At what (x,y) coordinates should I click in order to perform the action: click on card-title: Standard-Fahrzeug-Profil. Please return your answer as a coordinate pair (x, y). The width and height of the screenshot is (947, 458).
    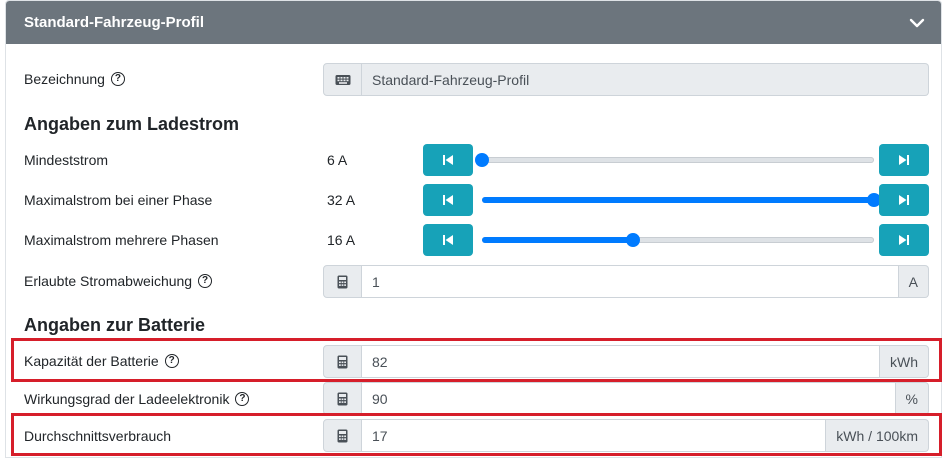
    Looking at the image, I should click on (114, 22).